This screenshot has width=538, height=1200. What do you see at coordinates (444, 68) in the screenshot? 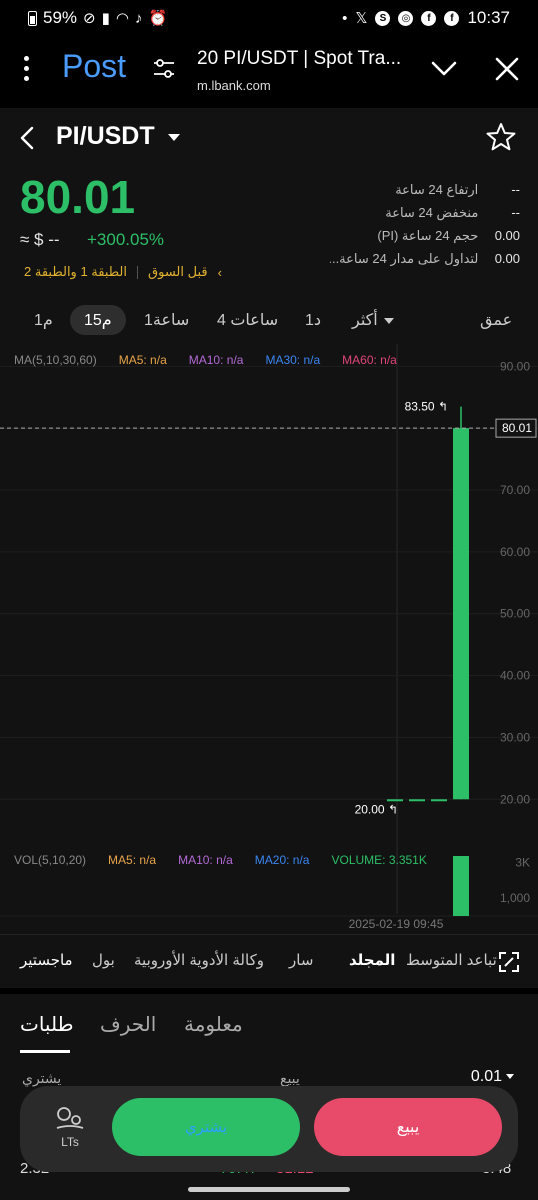
I see `chevron-down-icon` at bounding box center [444, 68].